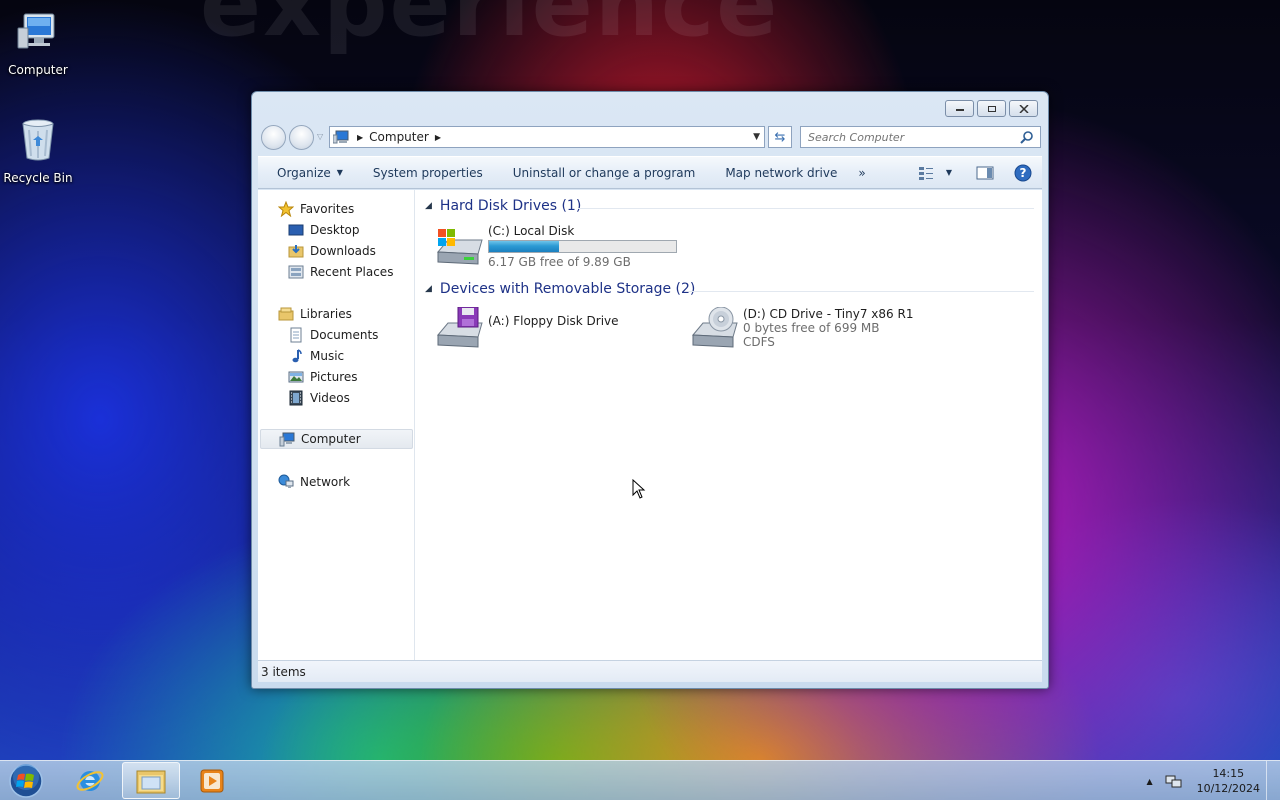 This screenshot has height=800, width=1280. What do you see at coordinates (567, 289) in the screenshot?
I see `group-header-label: Devices with Removable Storage (2)` at bounding box center [567, 289].